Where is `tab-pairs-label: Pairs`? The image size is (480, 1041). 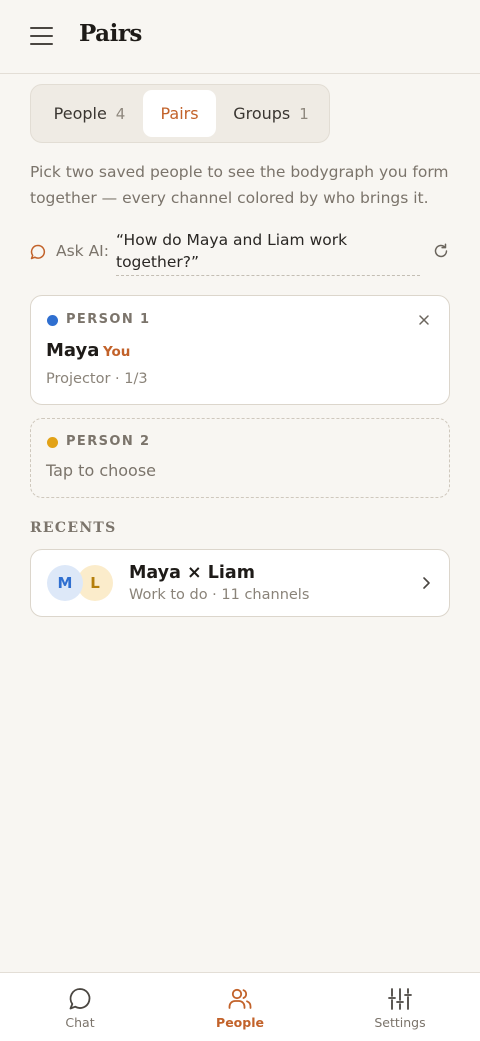
tab-pairs-label: Pairs is located at coordinates (179, 113).